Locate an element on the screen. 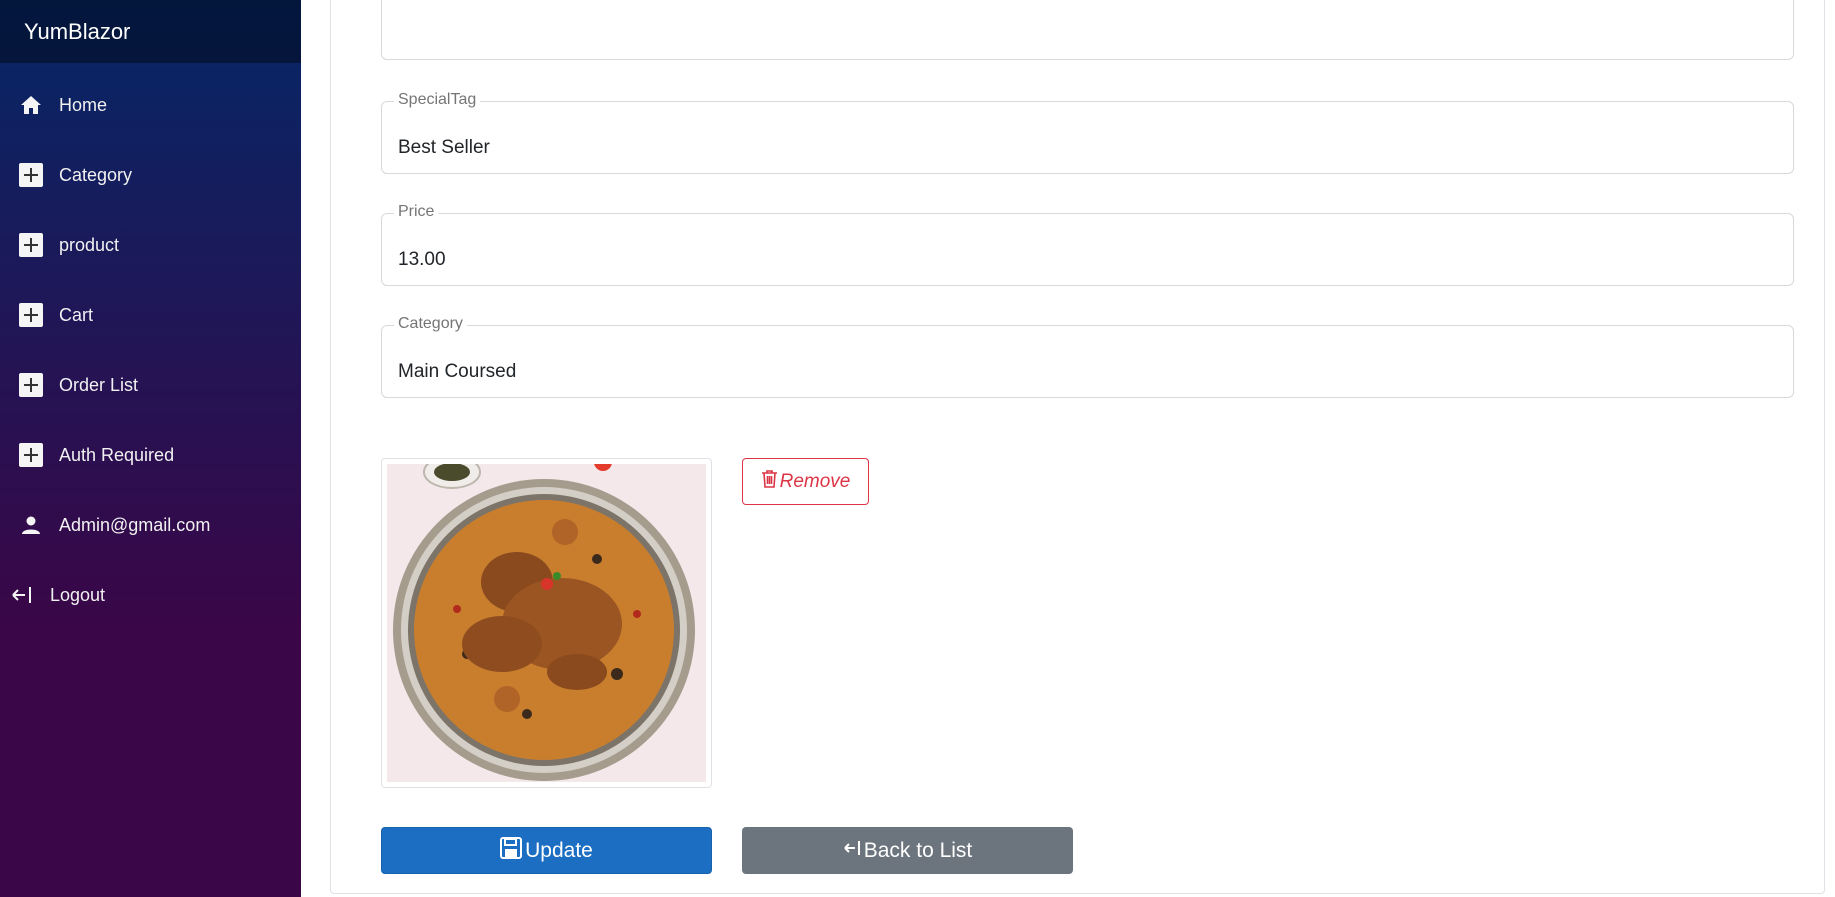 The image size is (1835, 897). update-label: Update is located at coordinates (559, 850).